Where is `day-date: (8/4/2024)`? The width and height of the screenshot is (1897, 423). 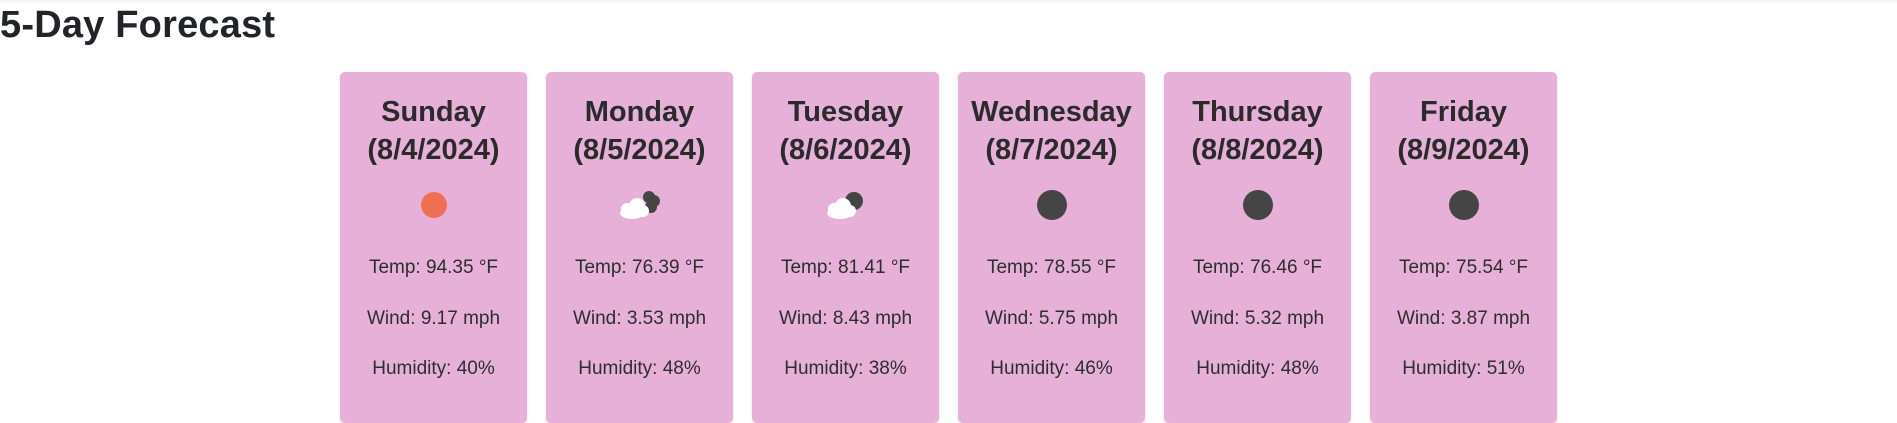 day-date: (8/4/2024) is located at coordinates (433, 150).